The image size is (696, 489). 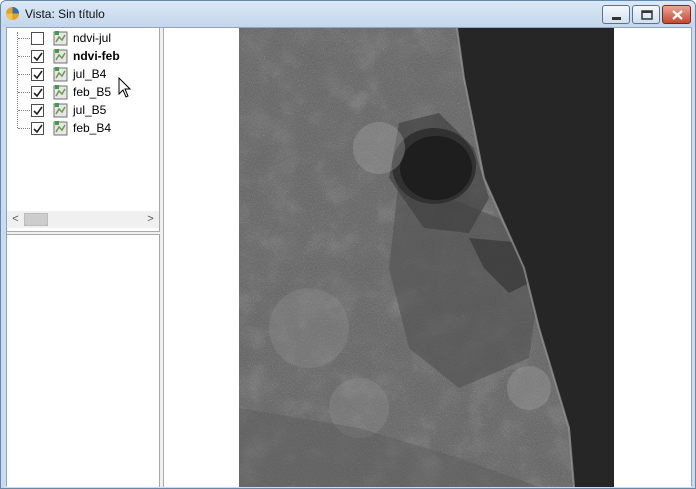 I want to click on scroll-left-button: <, so click(x=15, y=219).